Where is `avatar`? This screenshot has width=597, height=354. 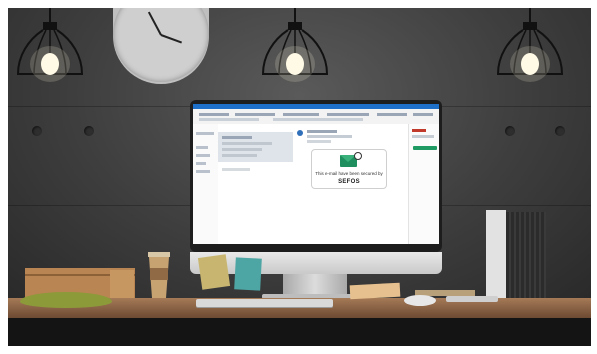 avatar is located at coordinates (300, 133).